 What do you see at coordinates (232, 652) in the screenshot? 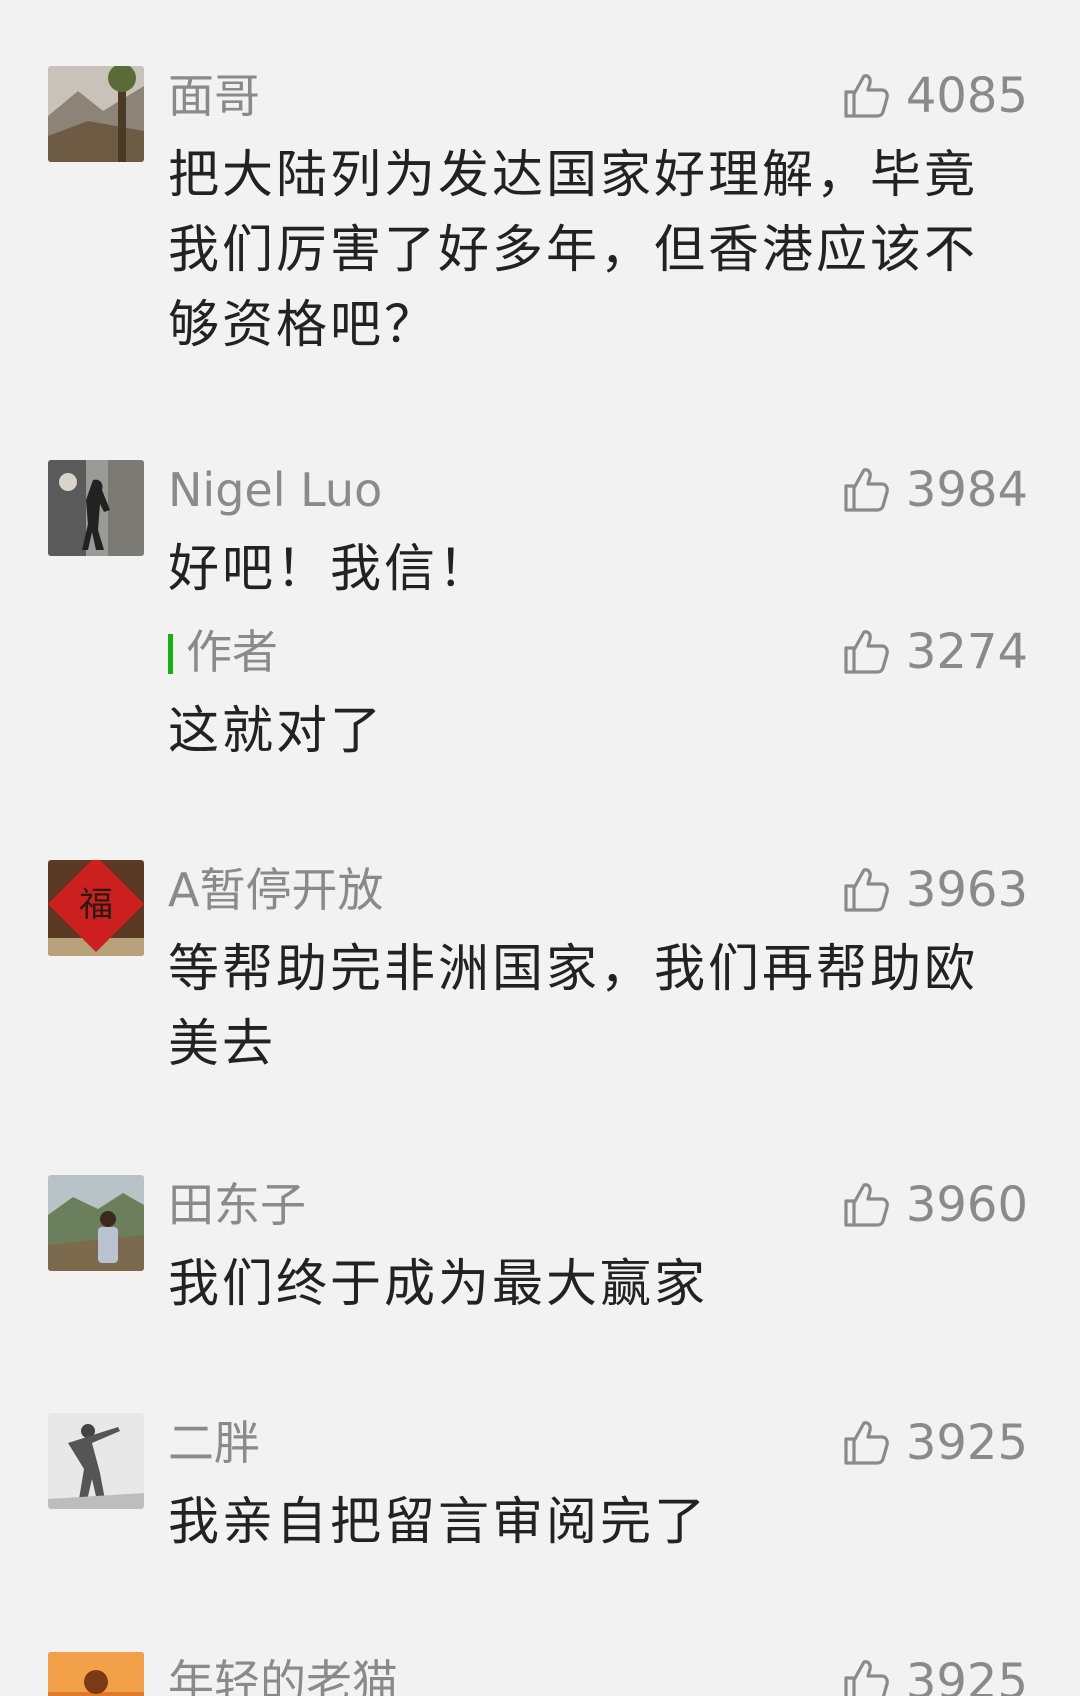
I see `author-label: 作者` at bounding box center [232, 652].